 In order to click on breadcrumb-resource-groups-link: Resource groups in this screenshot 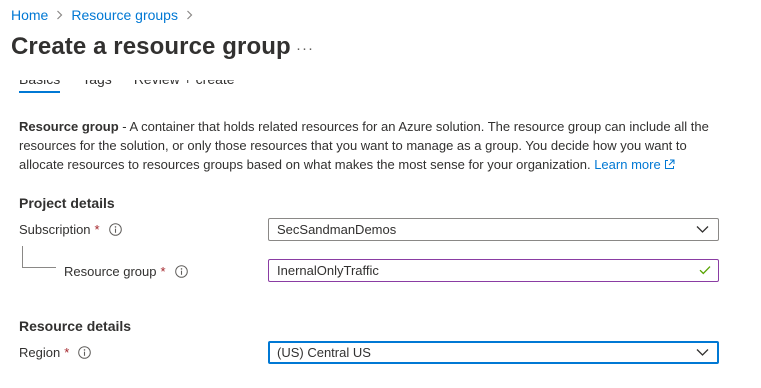, I will do `click(124, 15)`.